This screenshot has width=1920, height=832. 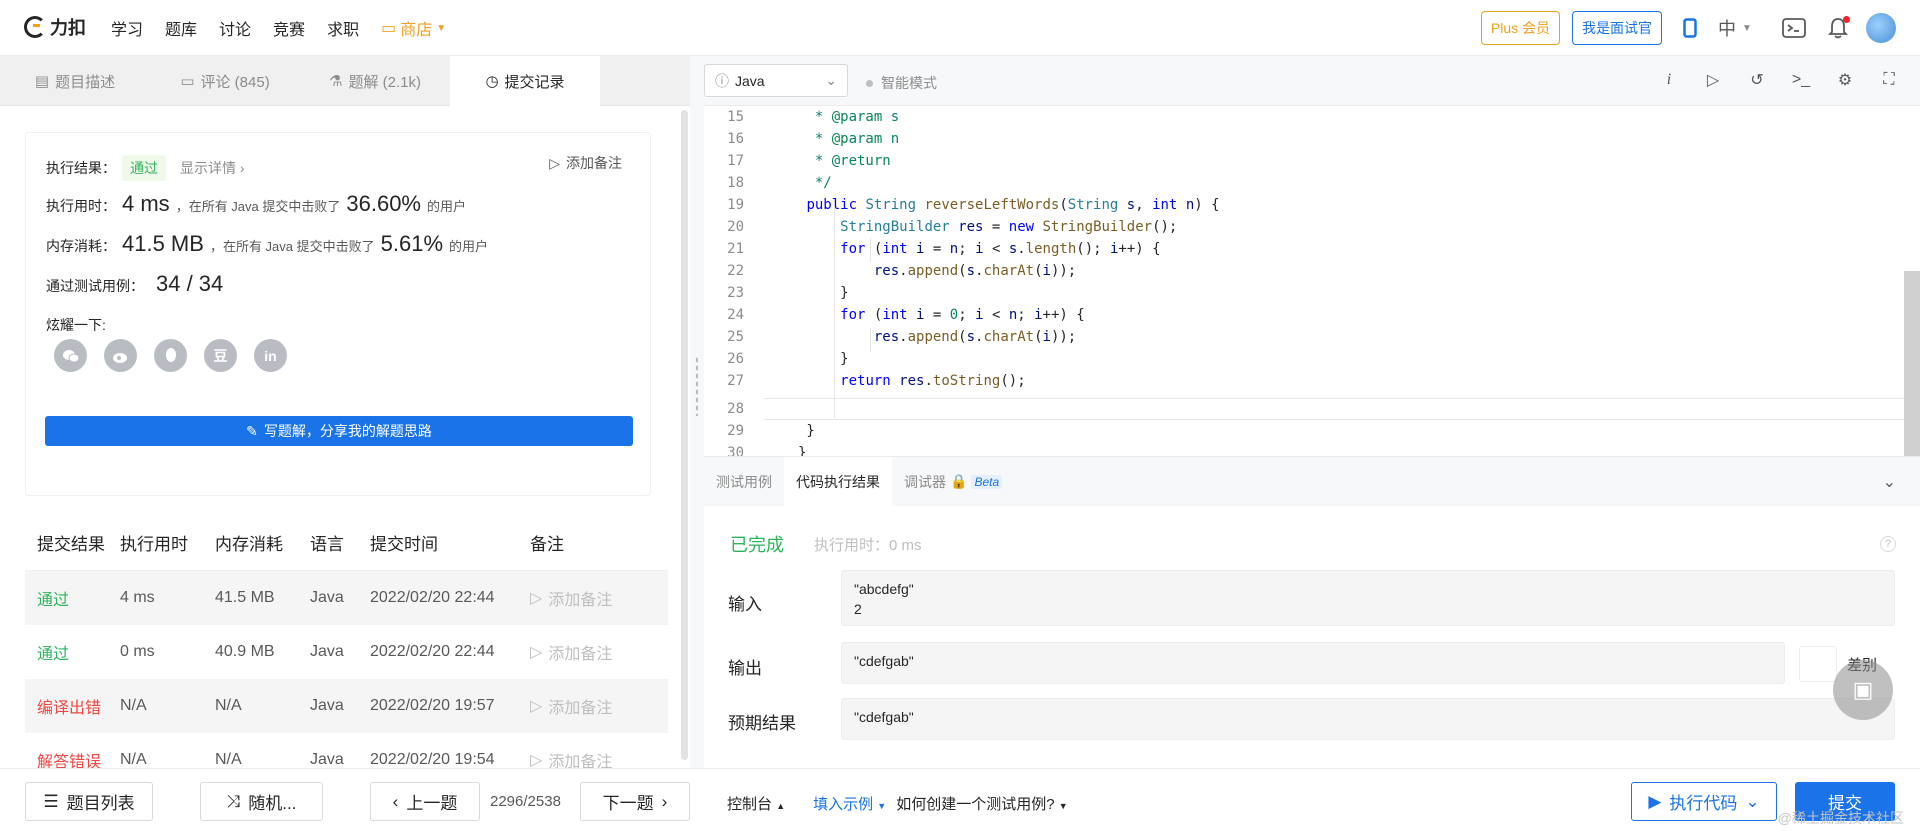 I want to click on tests-label: 通过测试用例：, so click(x=95, y=286).